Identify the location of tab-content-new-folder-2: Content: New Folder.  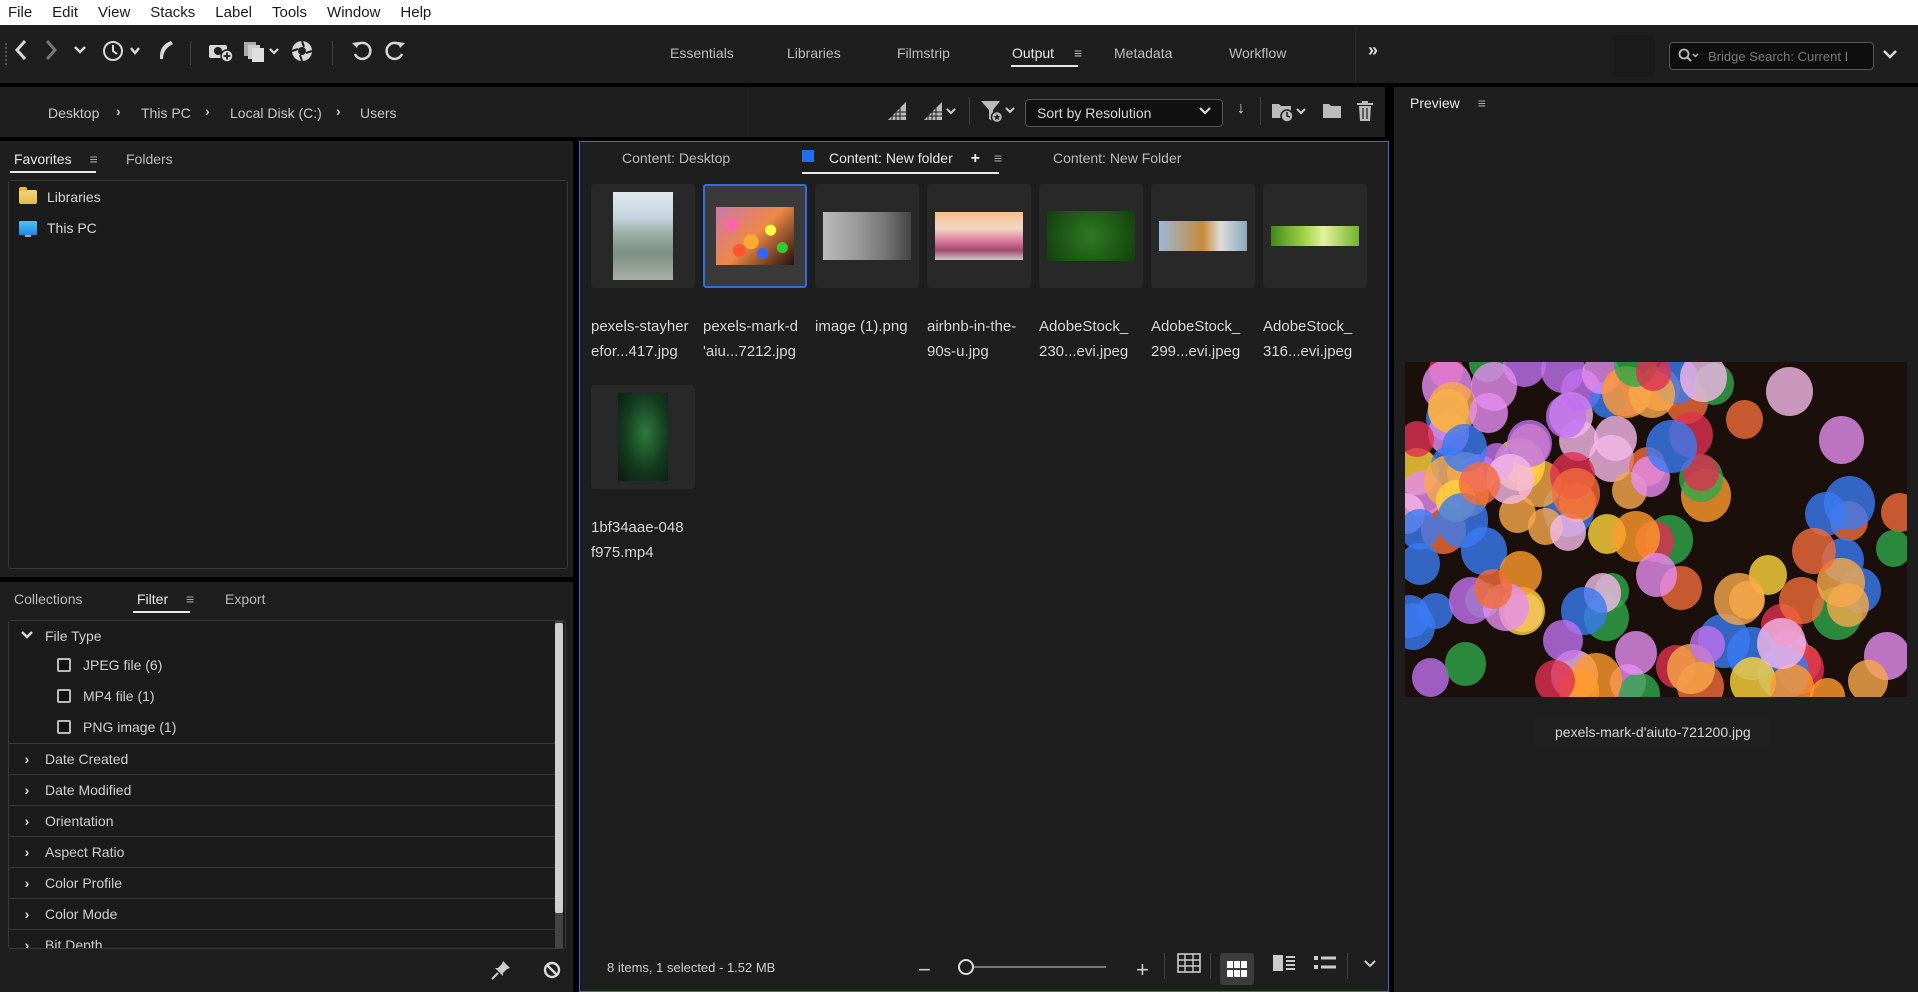
(1117, 158).